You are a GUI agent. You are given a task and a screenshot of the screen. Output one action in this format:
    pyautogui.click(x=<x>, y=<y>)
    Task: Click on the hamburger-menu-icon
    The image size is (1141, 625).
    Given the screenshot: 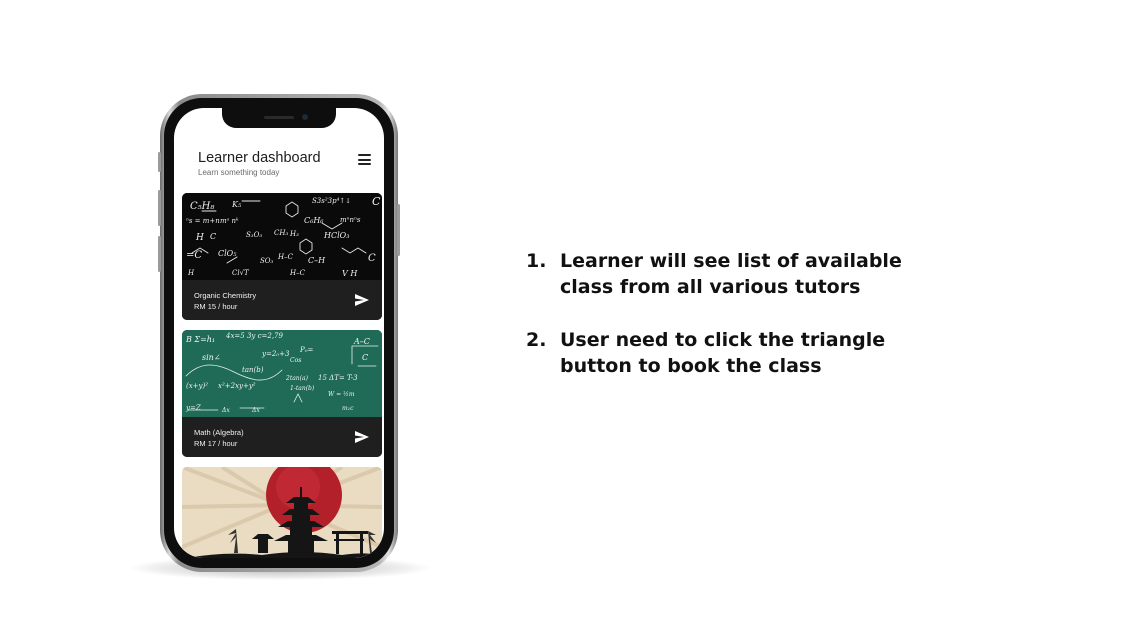 What is the action you would take?
    pyautogui.click(x=365, y=160)
    